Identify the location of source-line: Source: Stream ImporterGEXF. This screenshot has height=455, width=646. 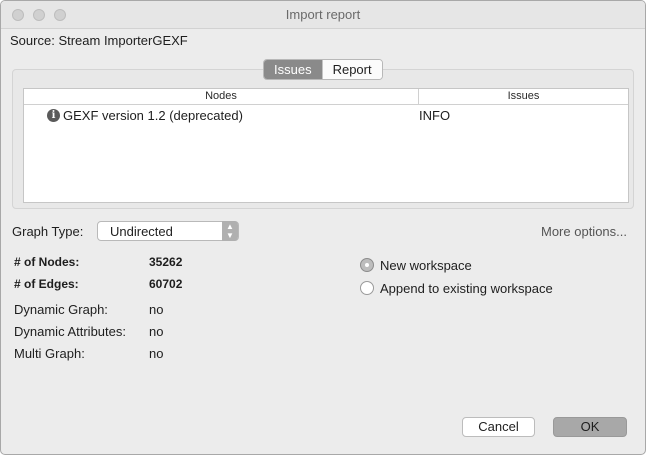
(99, 40).